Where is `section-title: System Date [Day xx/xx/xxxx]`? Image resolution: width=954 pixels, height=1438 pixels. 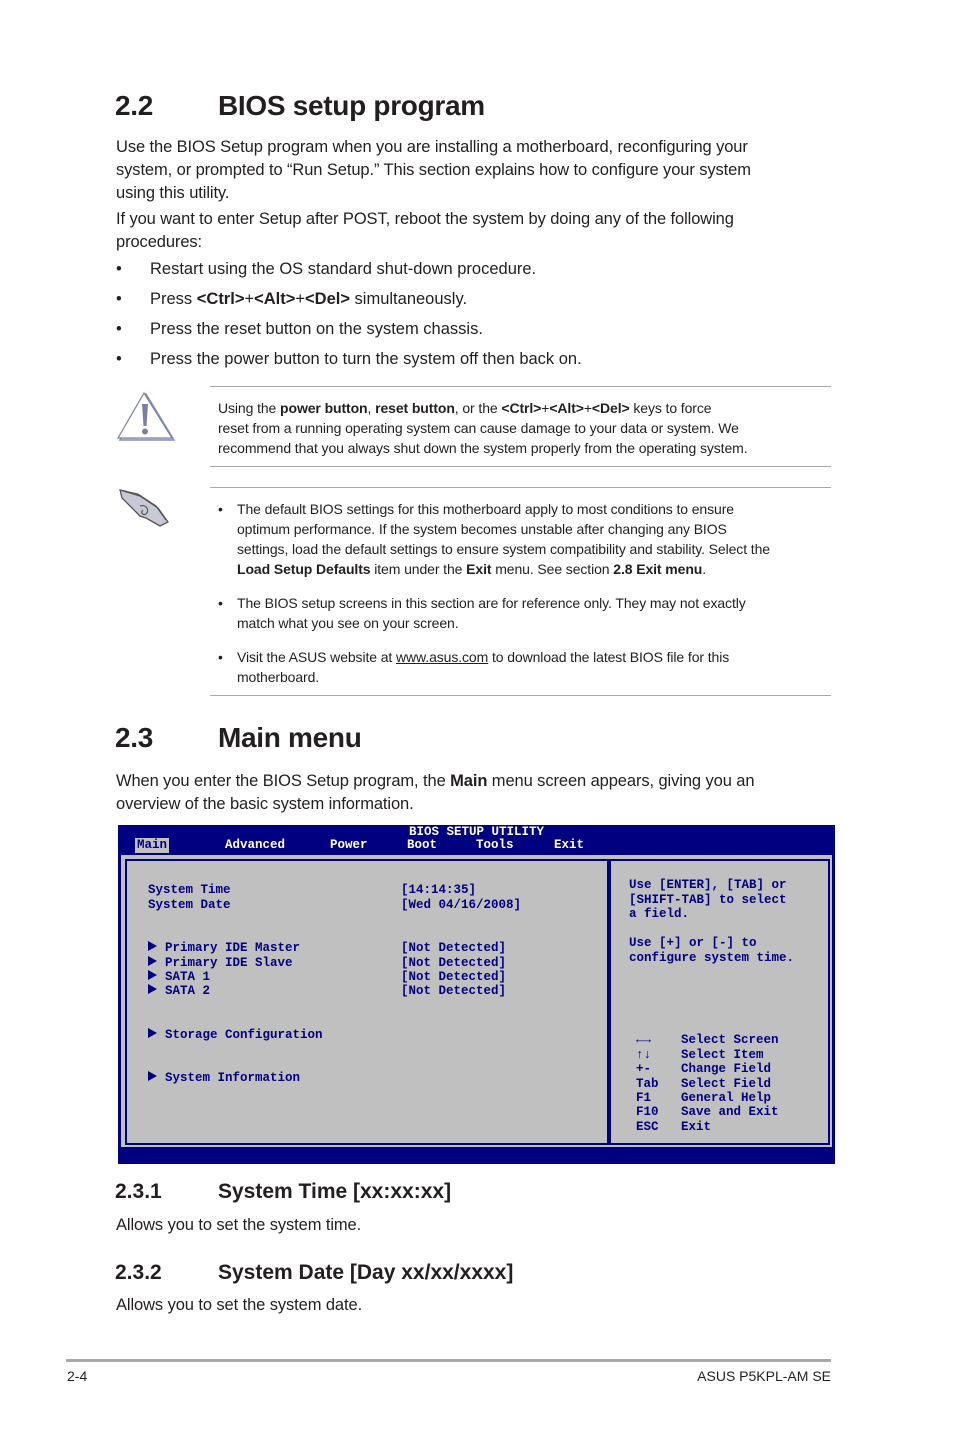
section-title: System Date [Day xx/xx/xxxx] is located at coordinates (366, 1272).